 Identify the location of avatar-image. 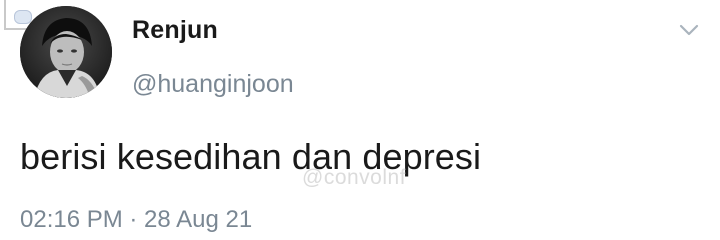
(66, 52).